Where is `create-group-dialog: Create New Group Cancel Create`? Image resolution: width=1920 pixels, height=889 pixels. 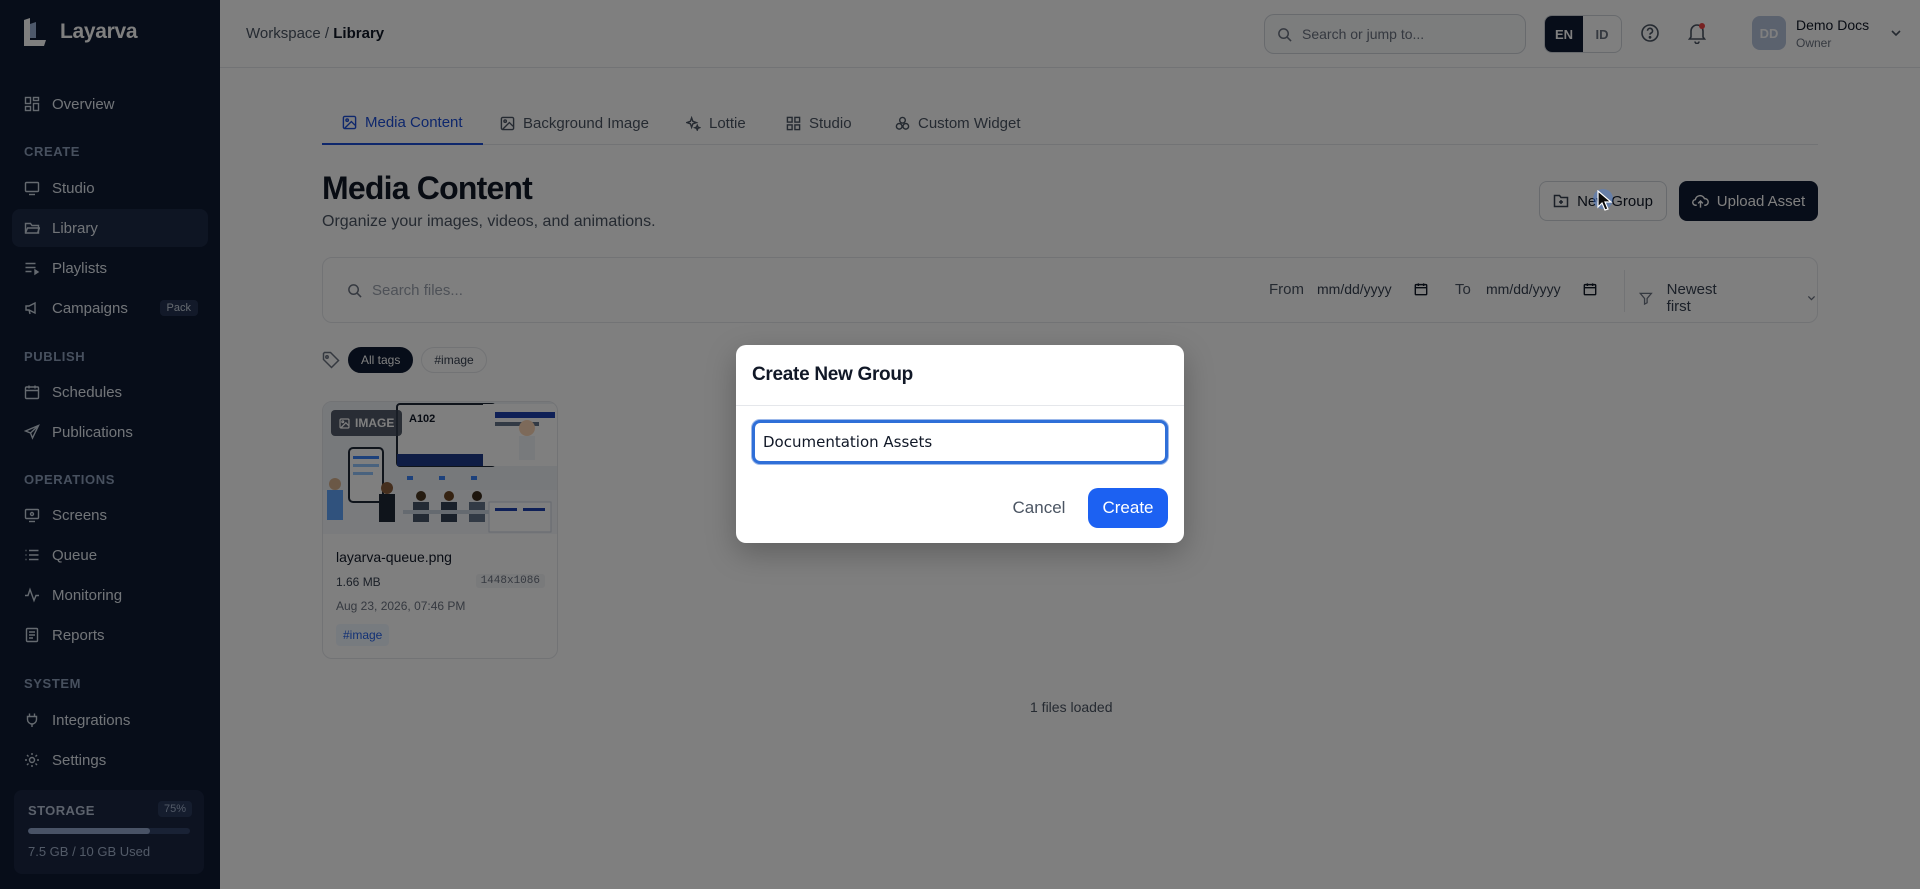
create-group-dialog: Create New Group Cancel Create is located at coordinates (960, 444).